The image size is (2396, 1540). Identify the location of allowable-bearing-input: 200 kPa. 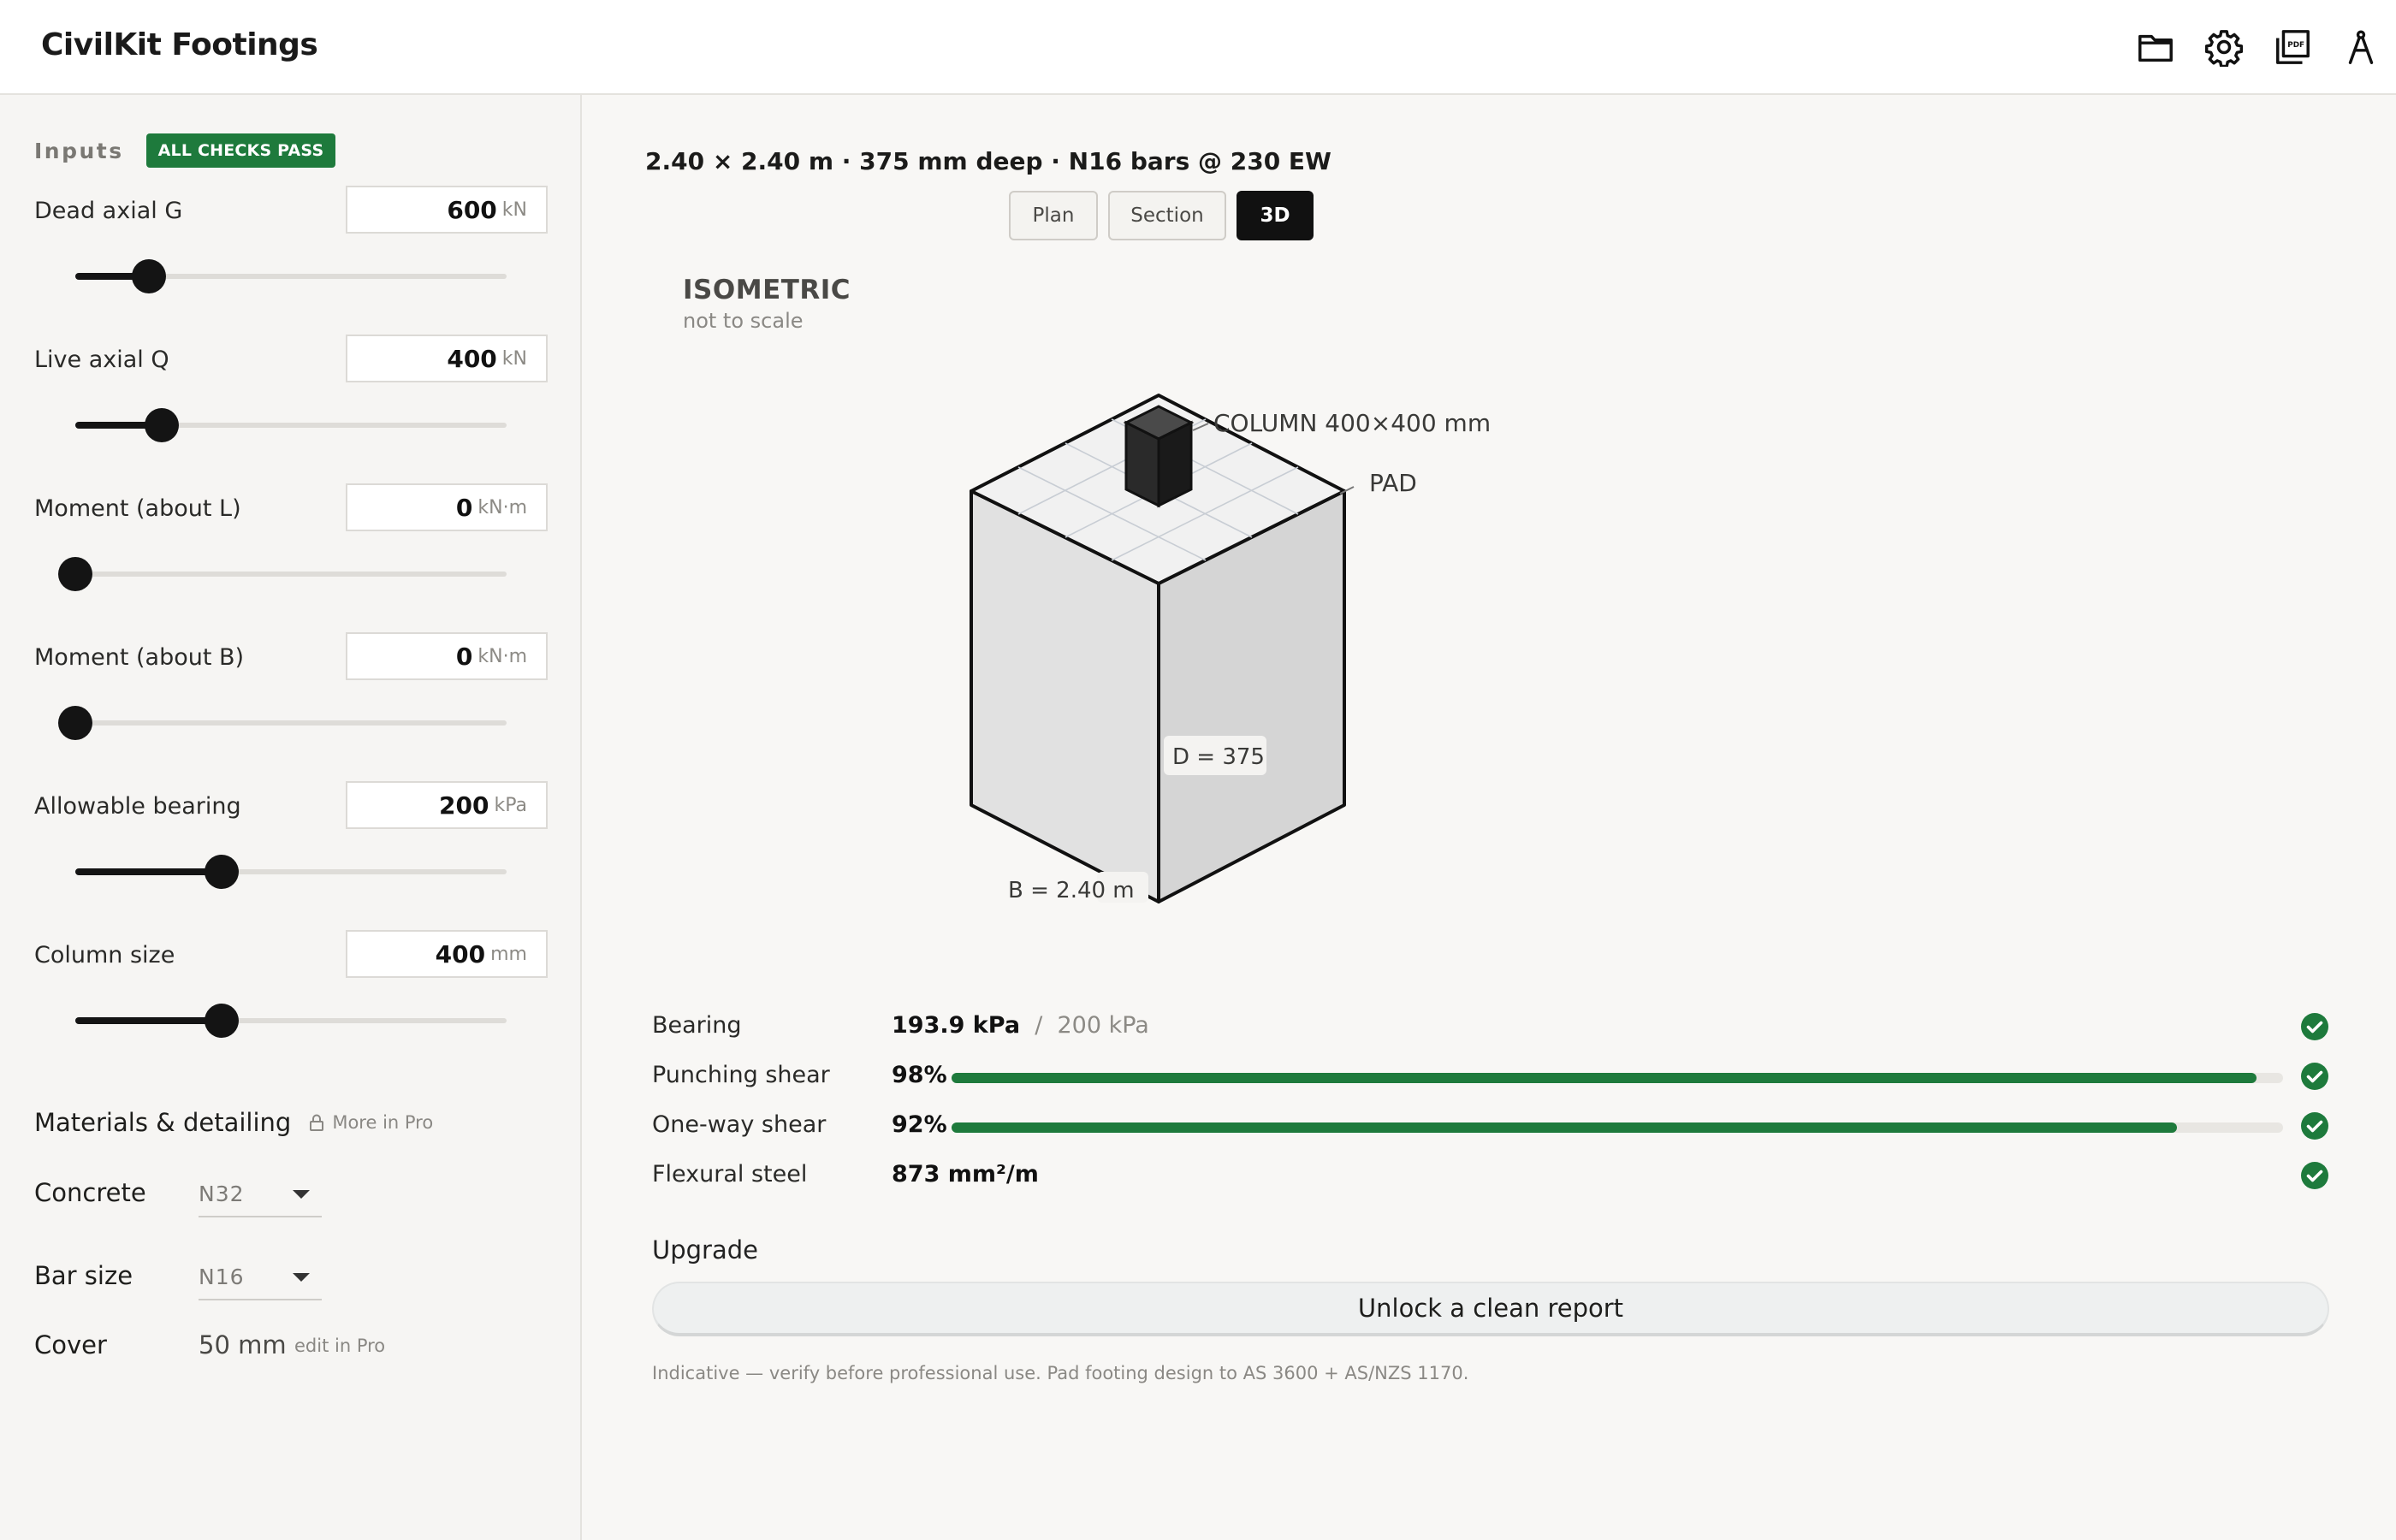
(447, 805).